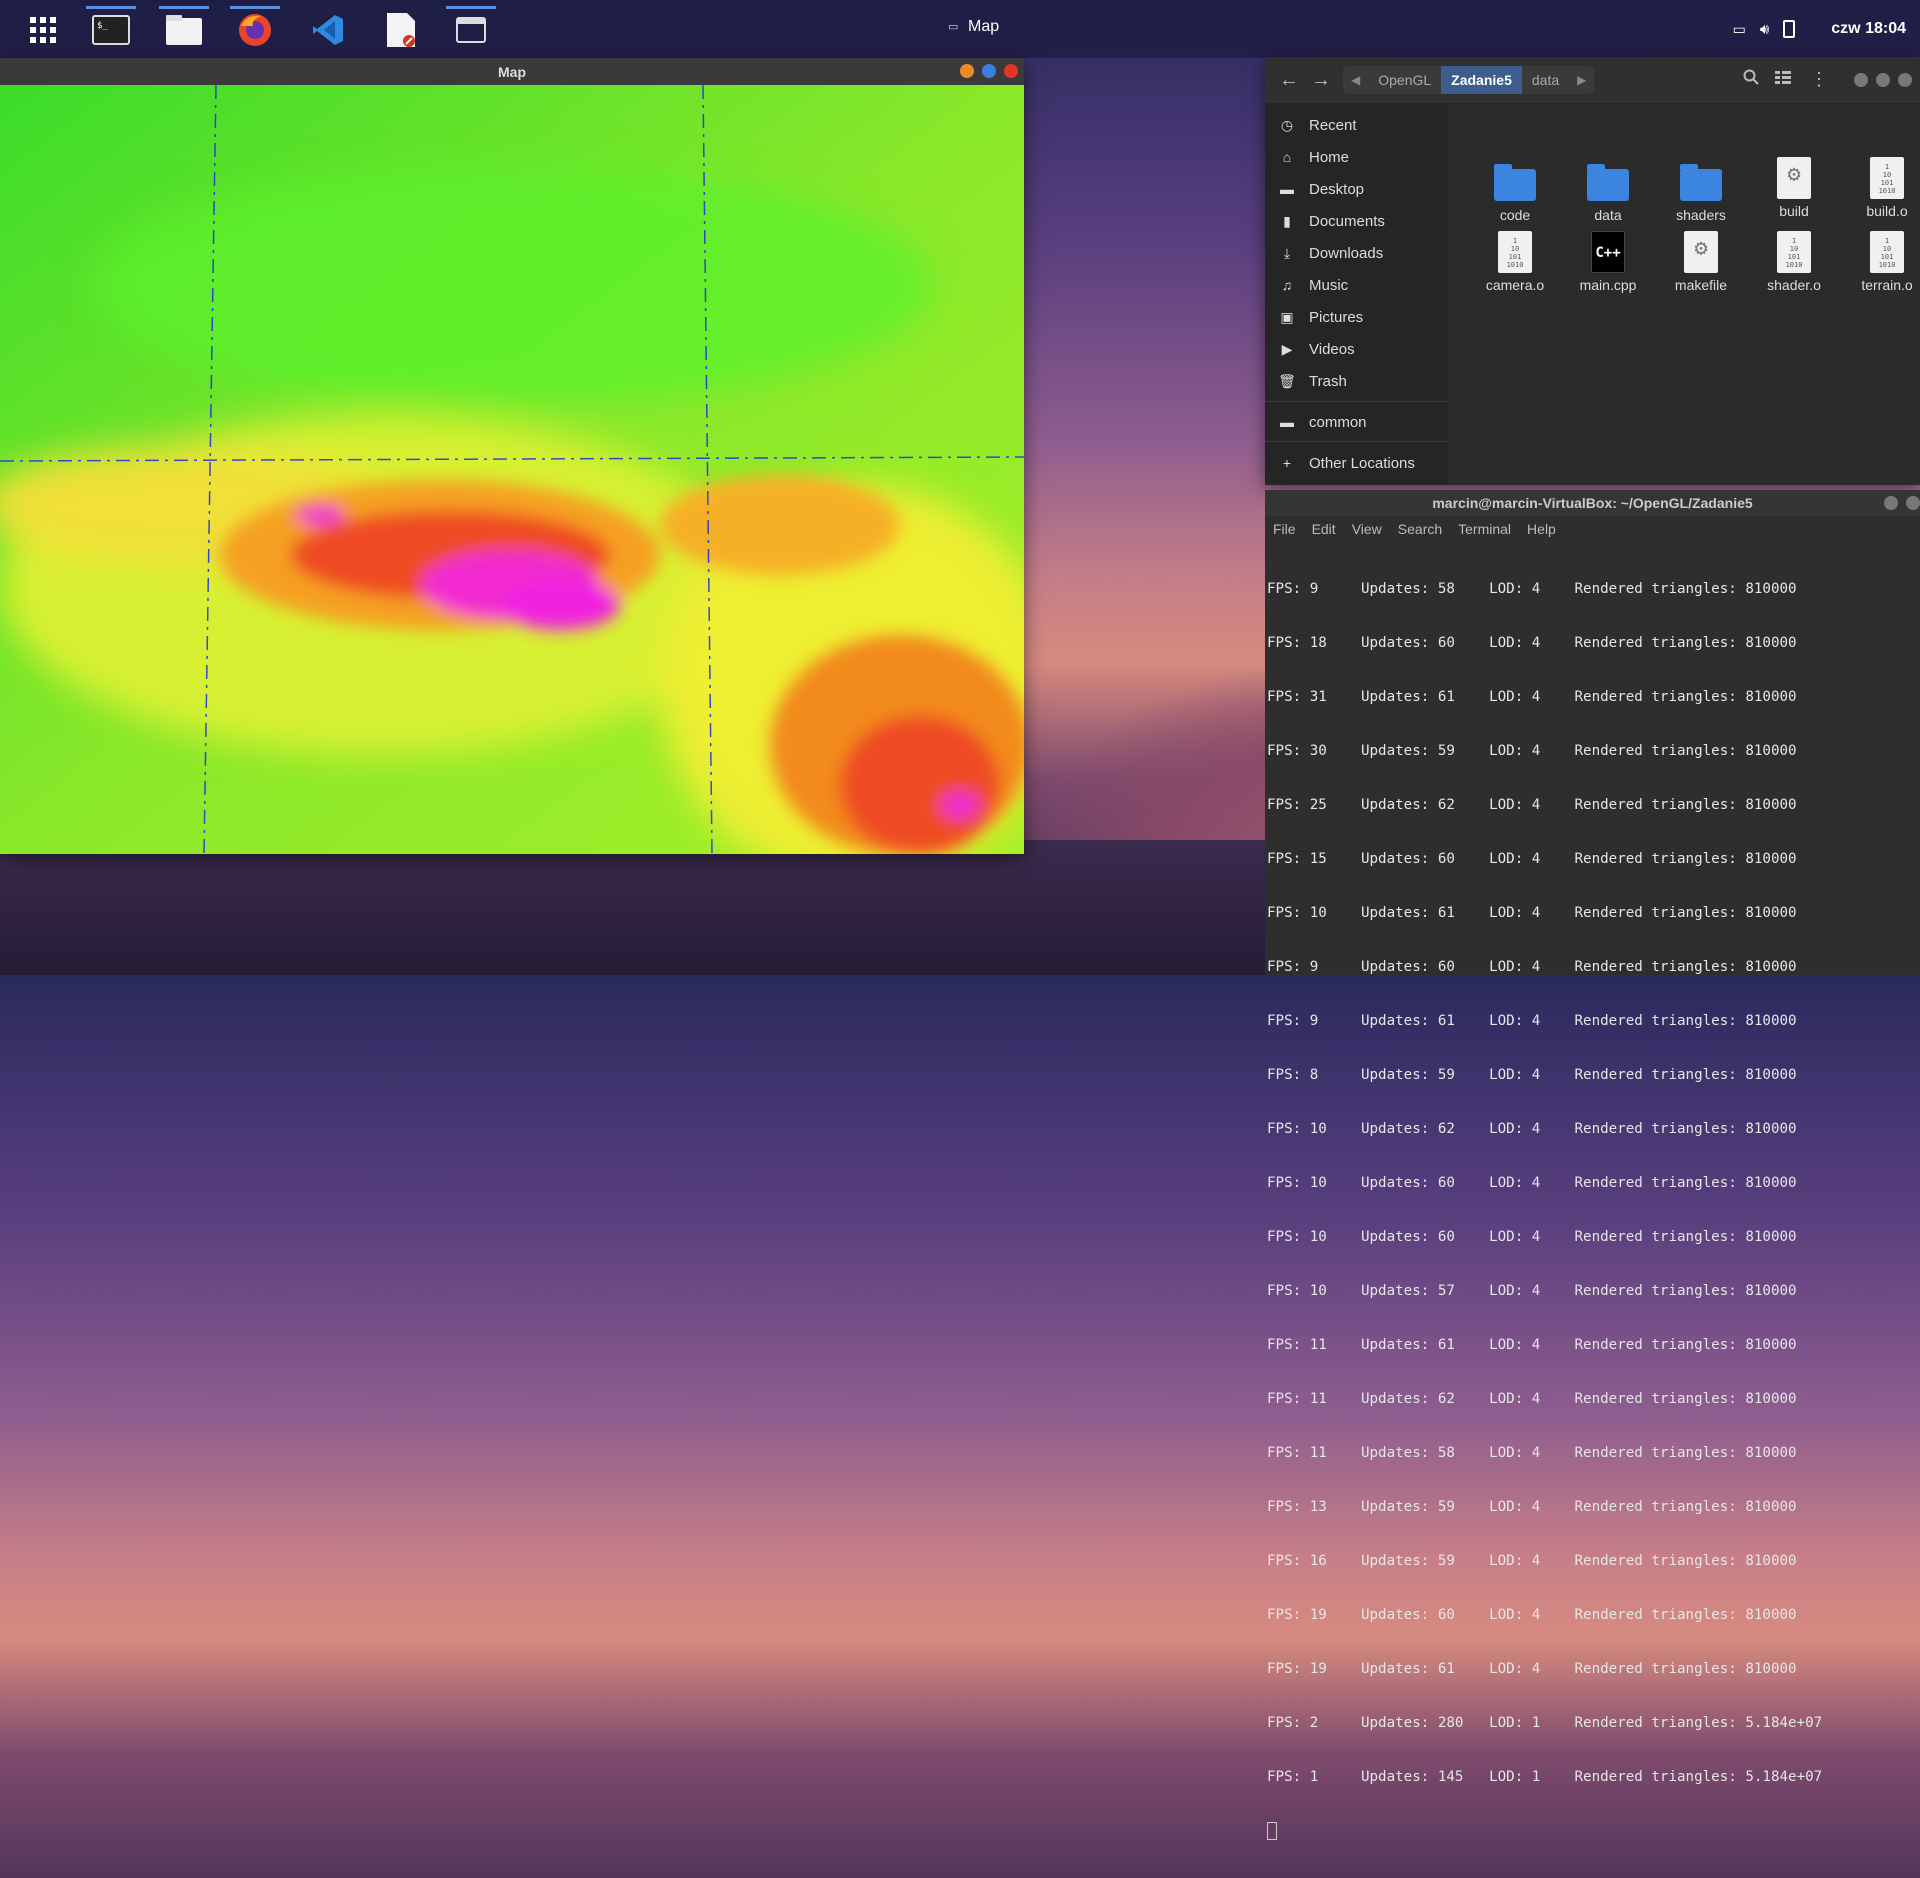 The image size is (1920, 1878). Describe the element at coordinates (953, 27) in the screenshot. I see `window-indicator-icon: ▭` at that location.